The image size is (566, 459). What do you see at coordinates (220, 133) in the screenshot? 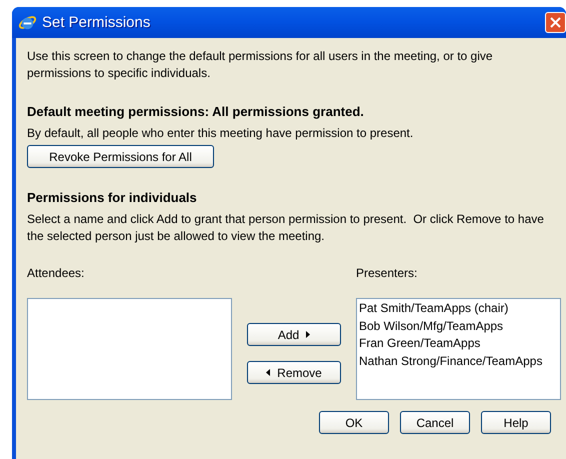
I see `section-description: By default, all people who enter this meeting have permission to present.` at bounding box center [220, 133].